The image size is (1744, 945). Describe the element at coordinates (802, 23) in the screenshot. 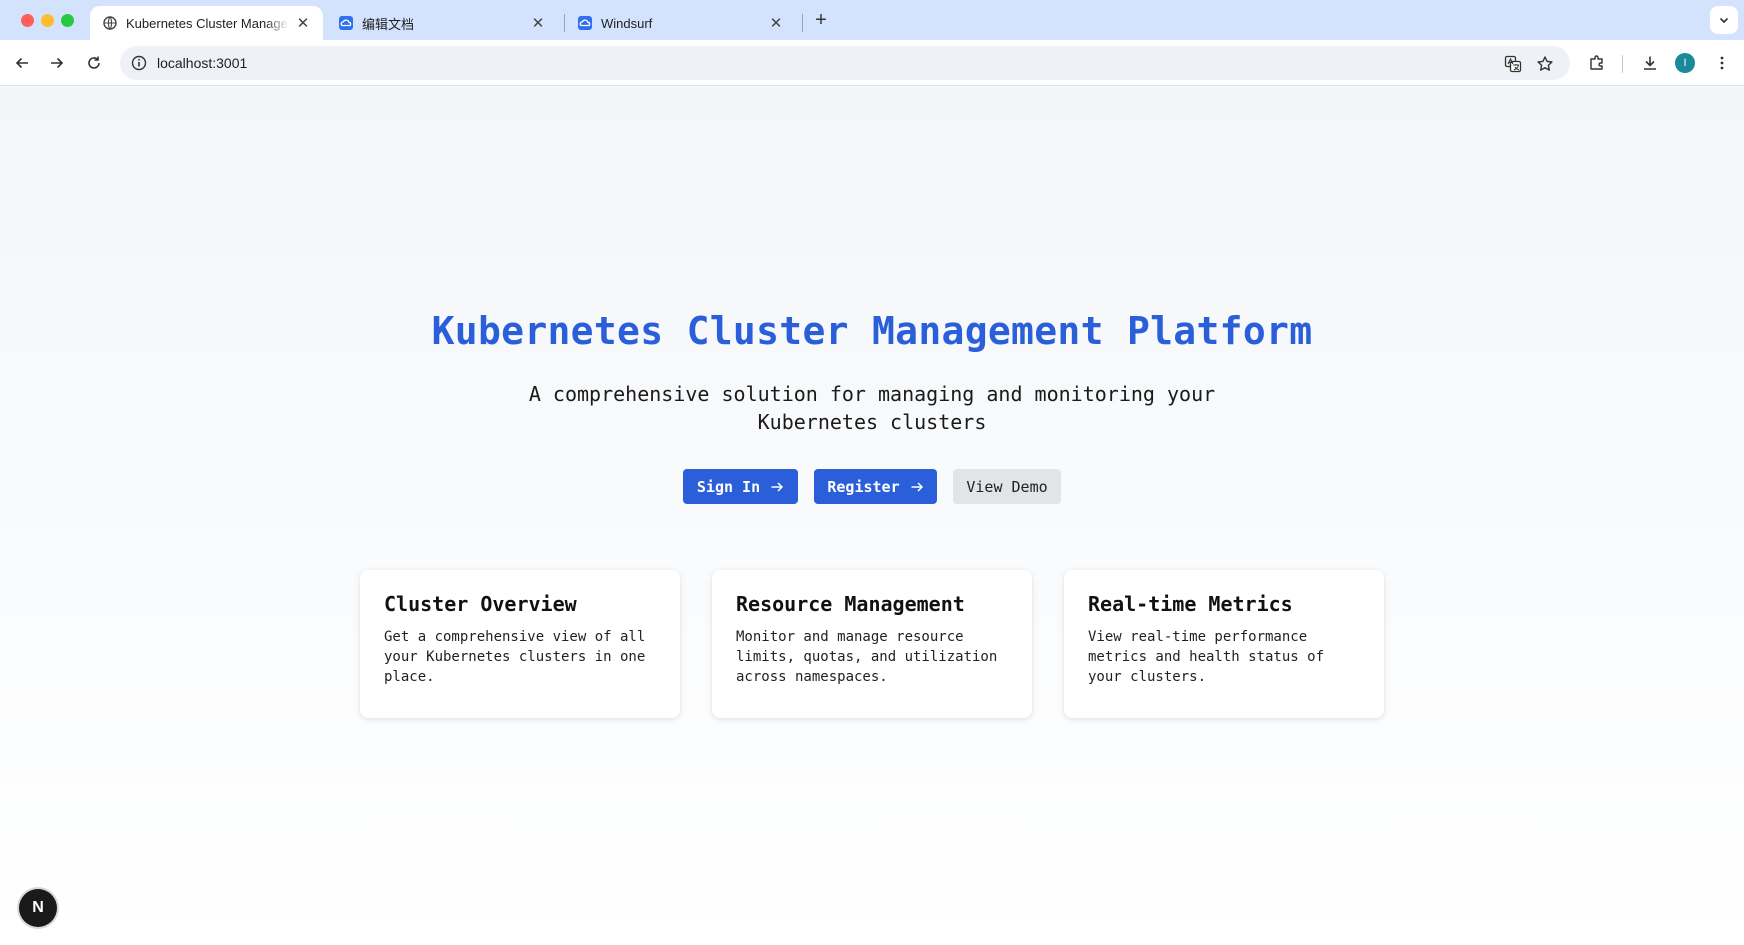

I see `tab-separator` at that location.